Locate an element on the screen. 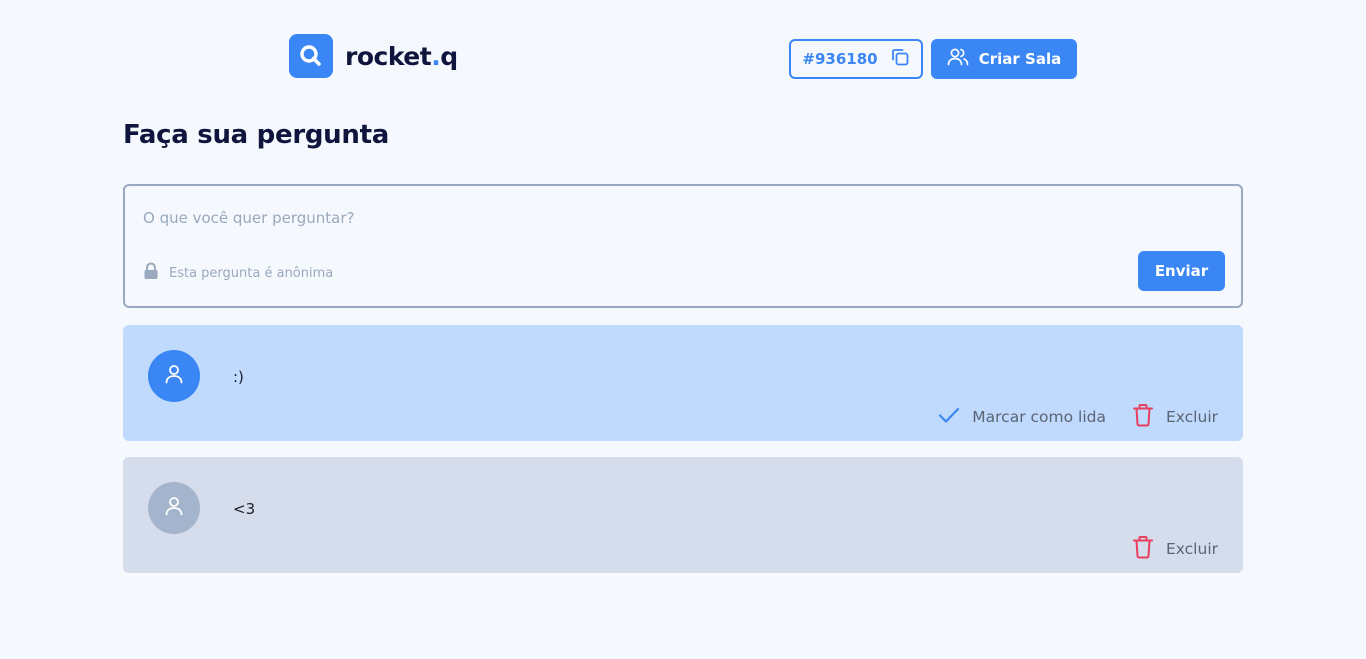 The height and width of the screenshot is (659, 1366). question-actions: Excluir is located at coordinates (1175, 549).